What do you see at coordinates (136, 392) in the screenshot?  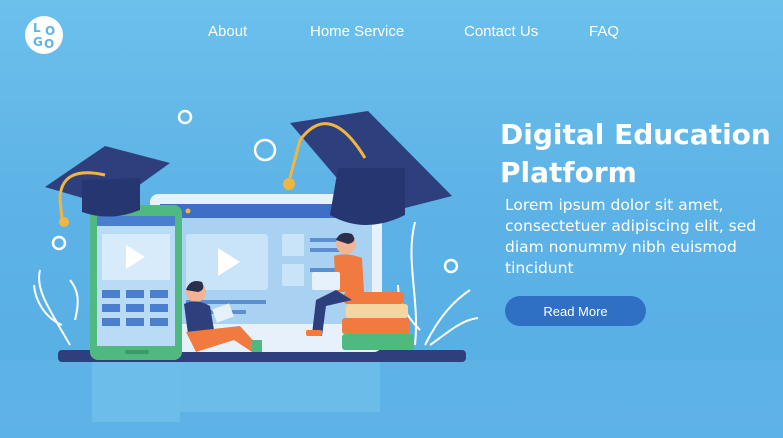 I see `reflection-phone` at bounding box center [136, 392].